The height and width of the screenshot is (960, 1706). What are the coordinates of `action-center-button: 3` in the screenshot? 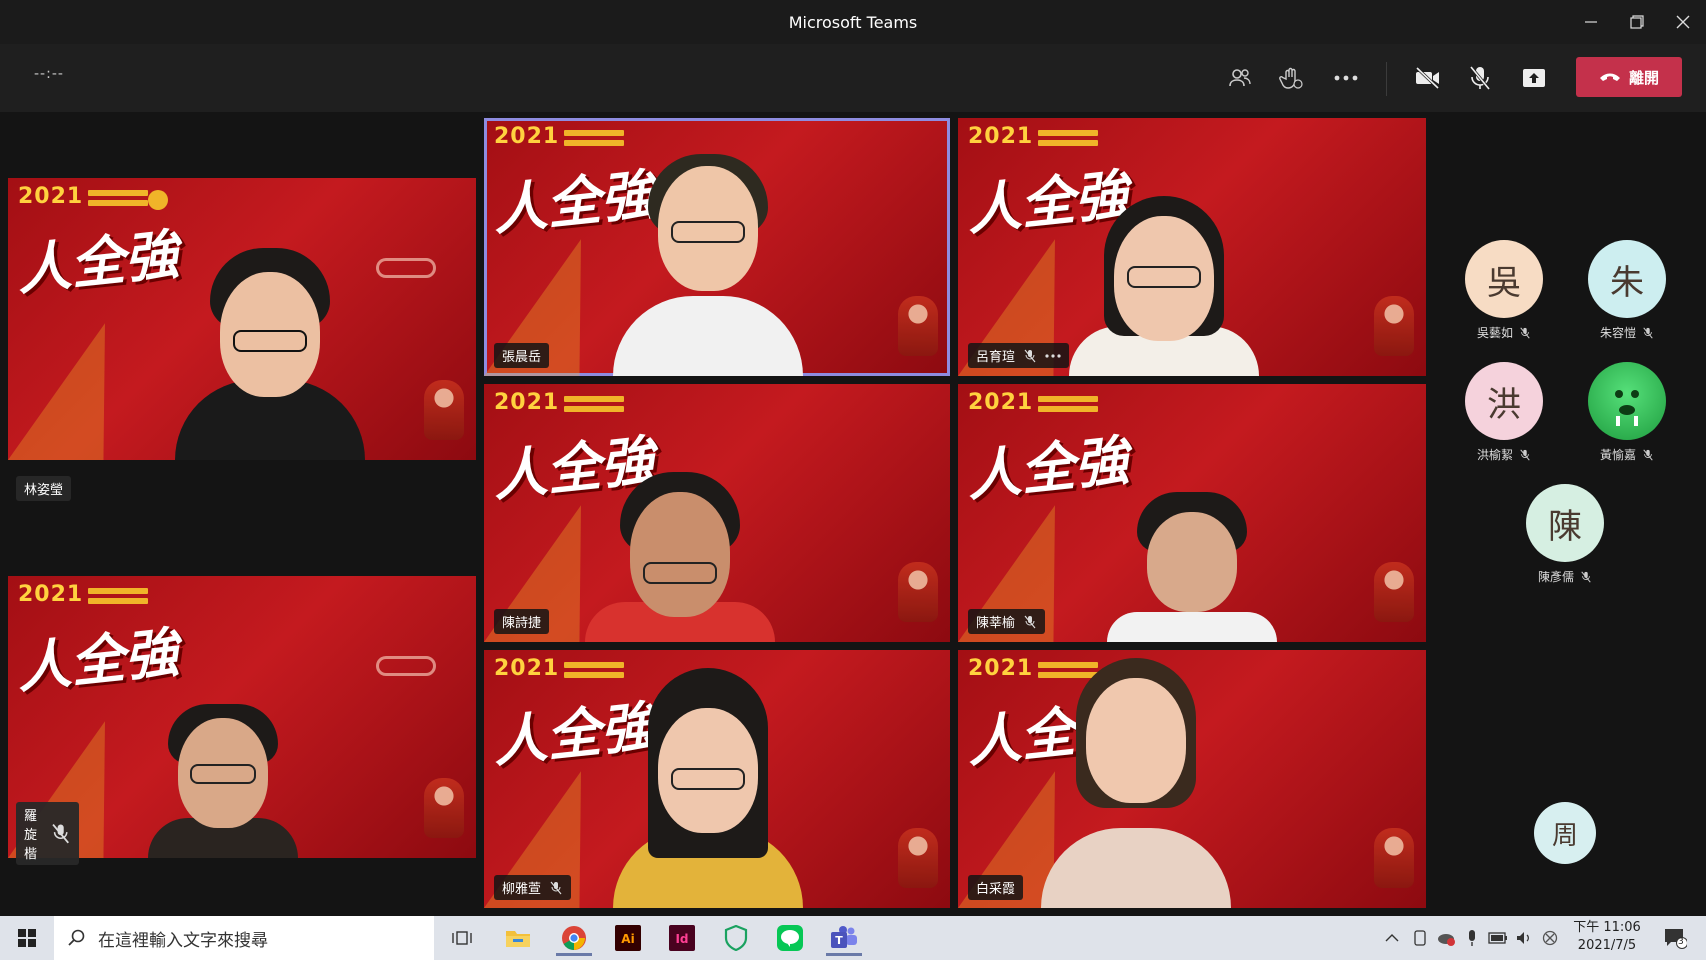 It's located at (1675, 938).